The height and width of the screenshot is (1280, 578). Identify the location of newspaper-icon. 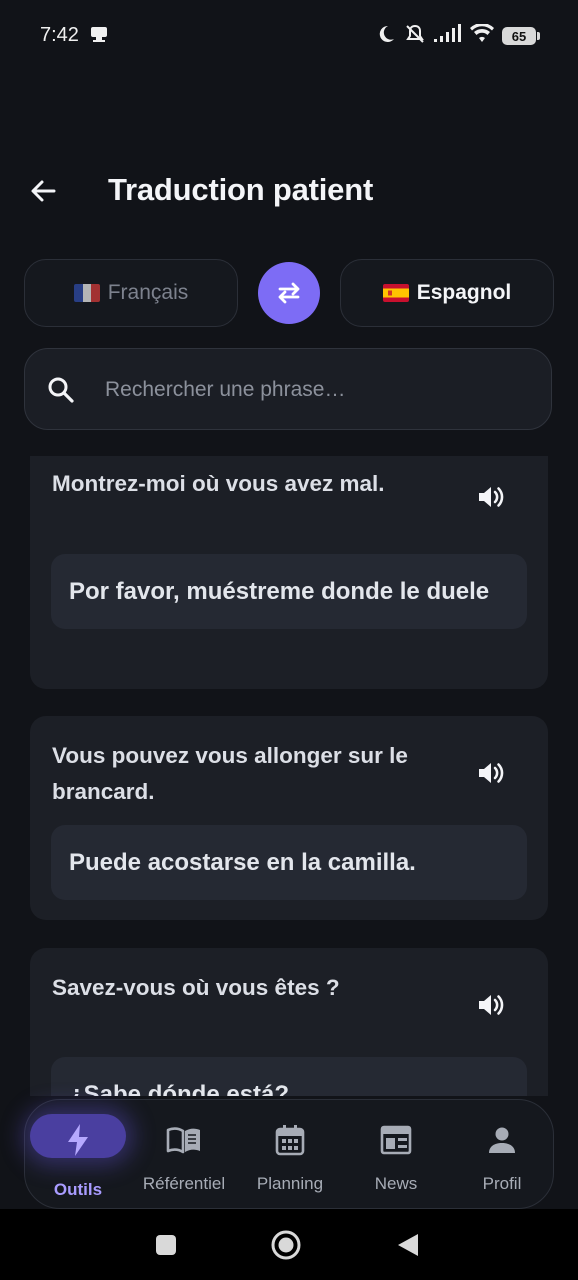
(396, 1140).